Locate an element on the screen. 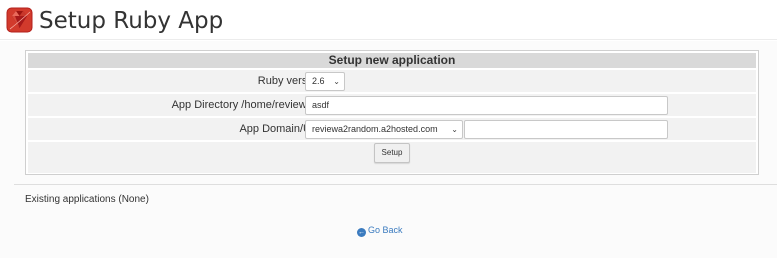 This screenshot has height=258, width=777. app-domain-select: reviewa2random.a2hosted.com ⌄ is located at coordinates (384, 129).